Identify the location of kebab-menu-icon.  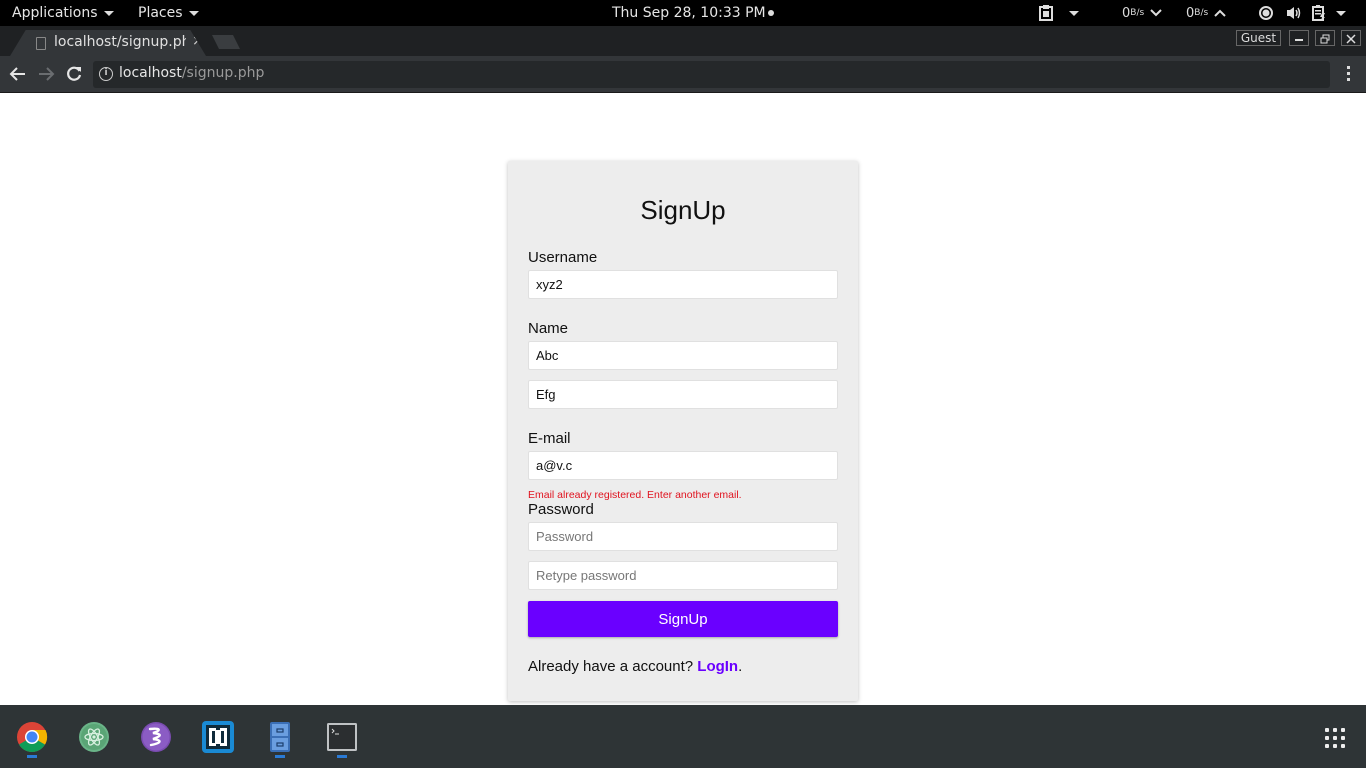
(1348, 73).